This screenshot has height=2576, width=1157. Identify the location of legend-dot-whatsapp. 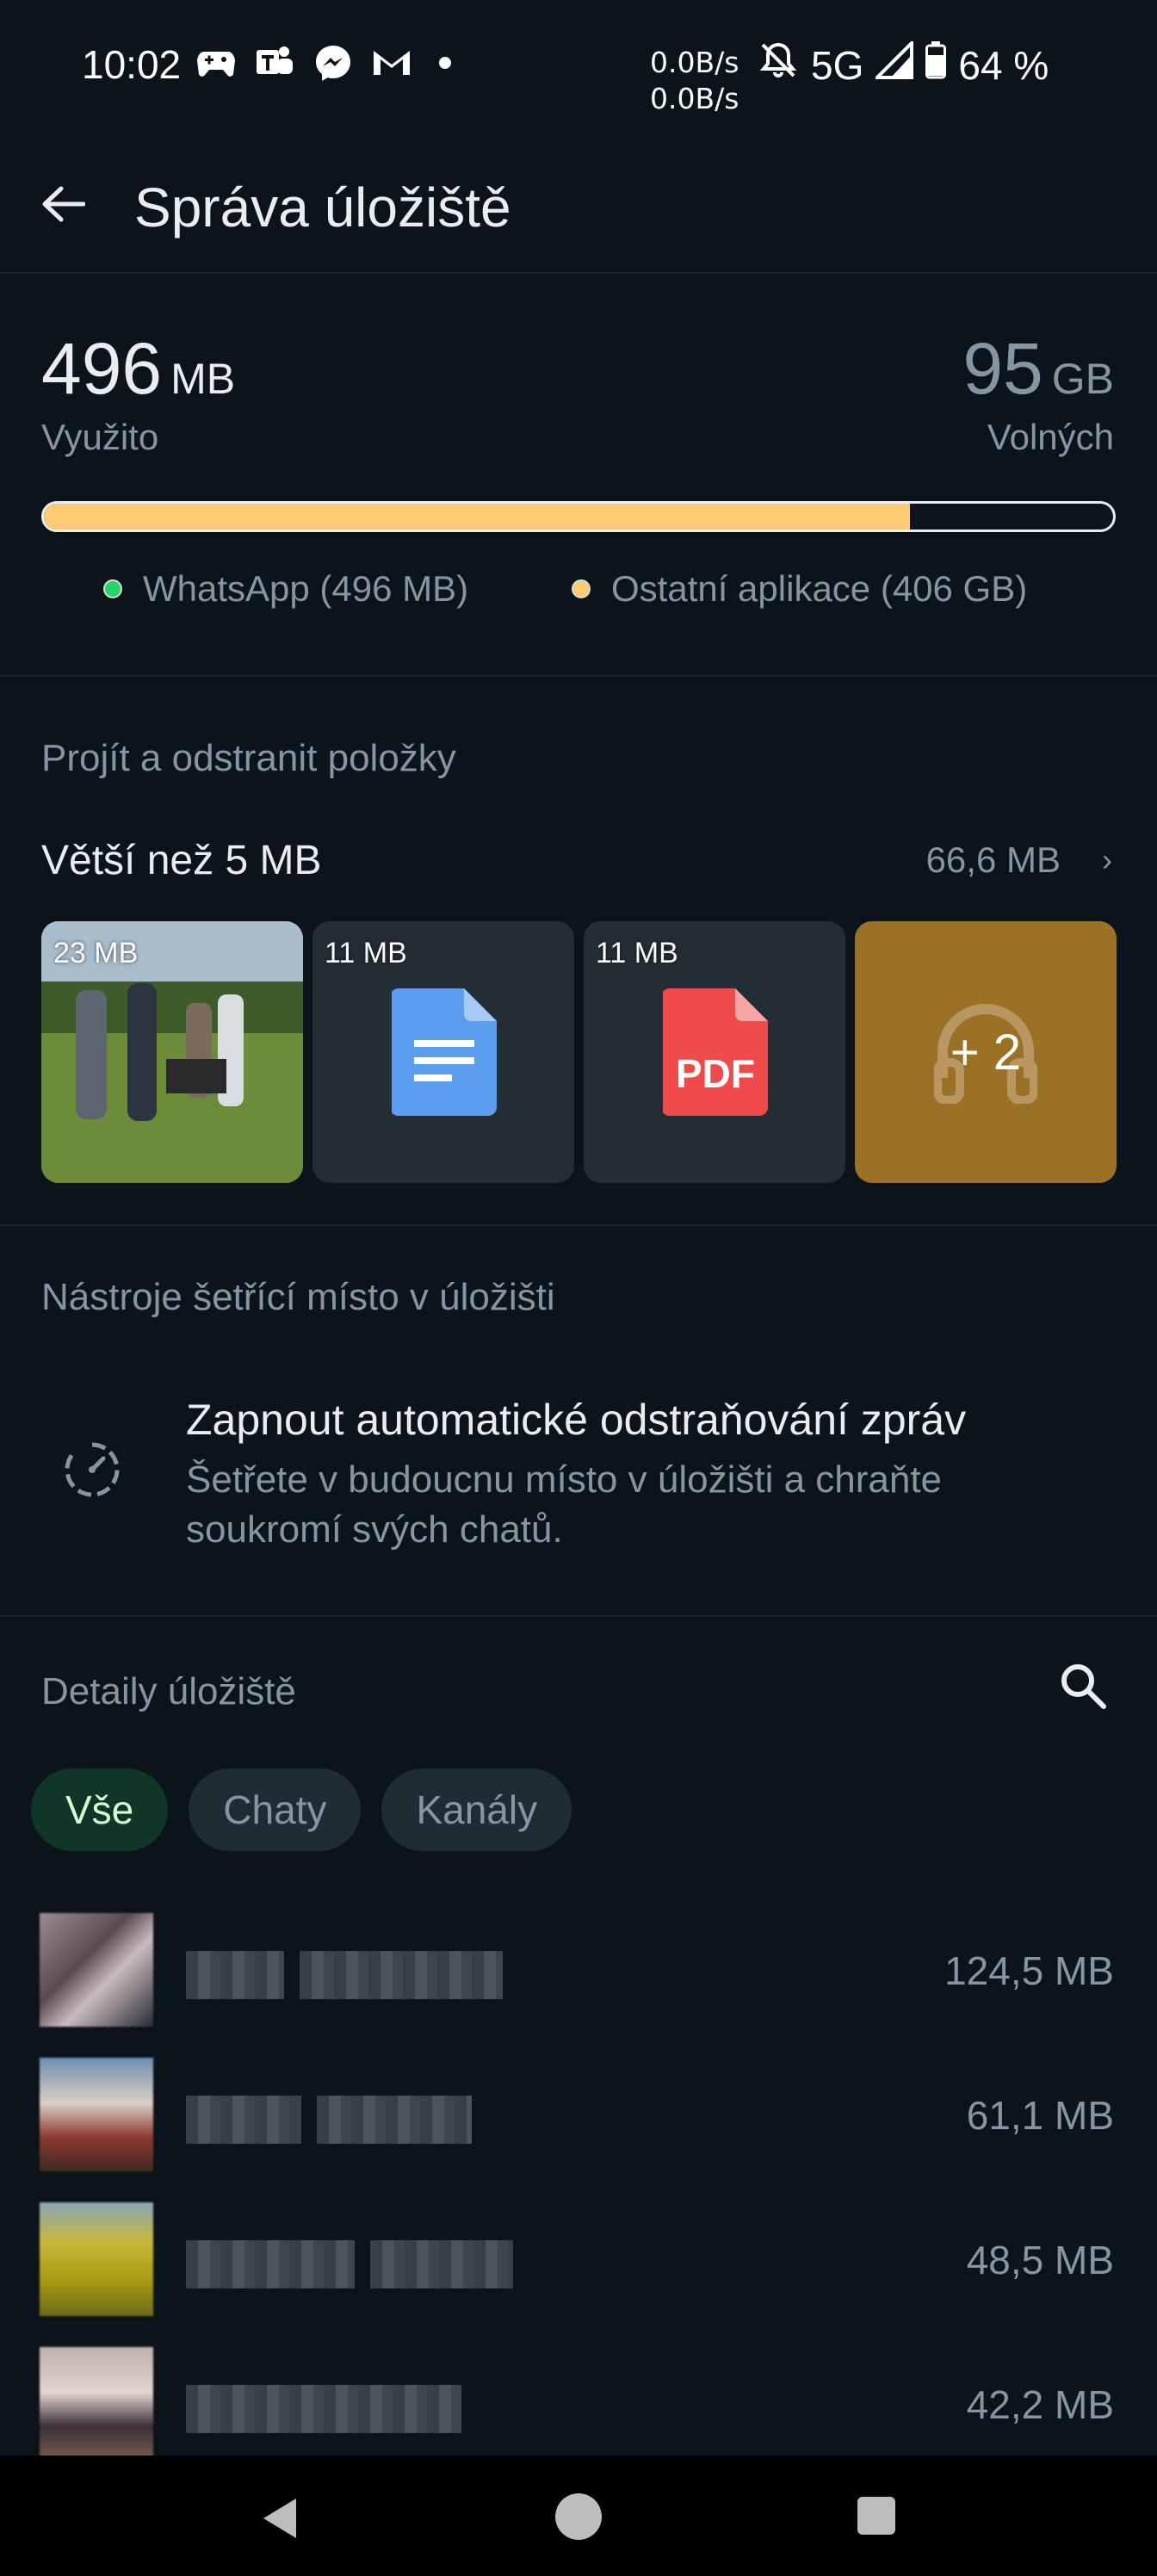
(113, 589).